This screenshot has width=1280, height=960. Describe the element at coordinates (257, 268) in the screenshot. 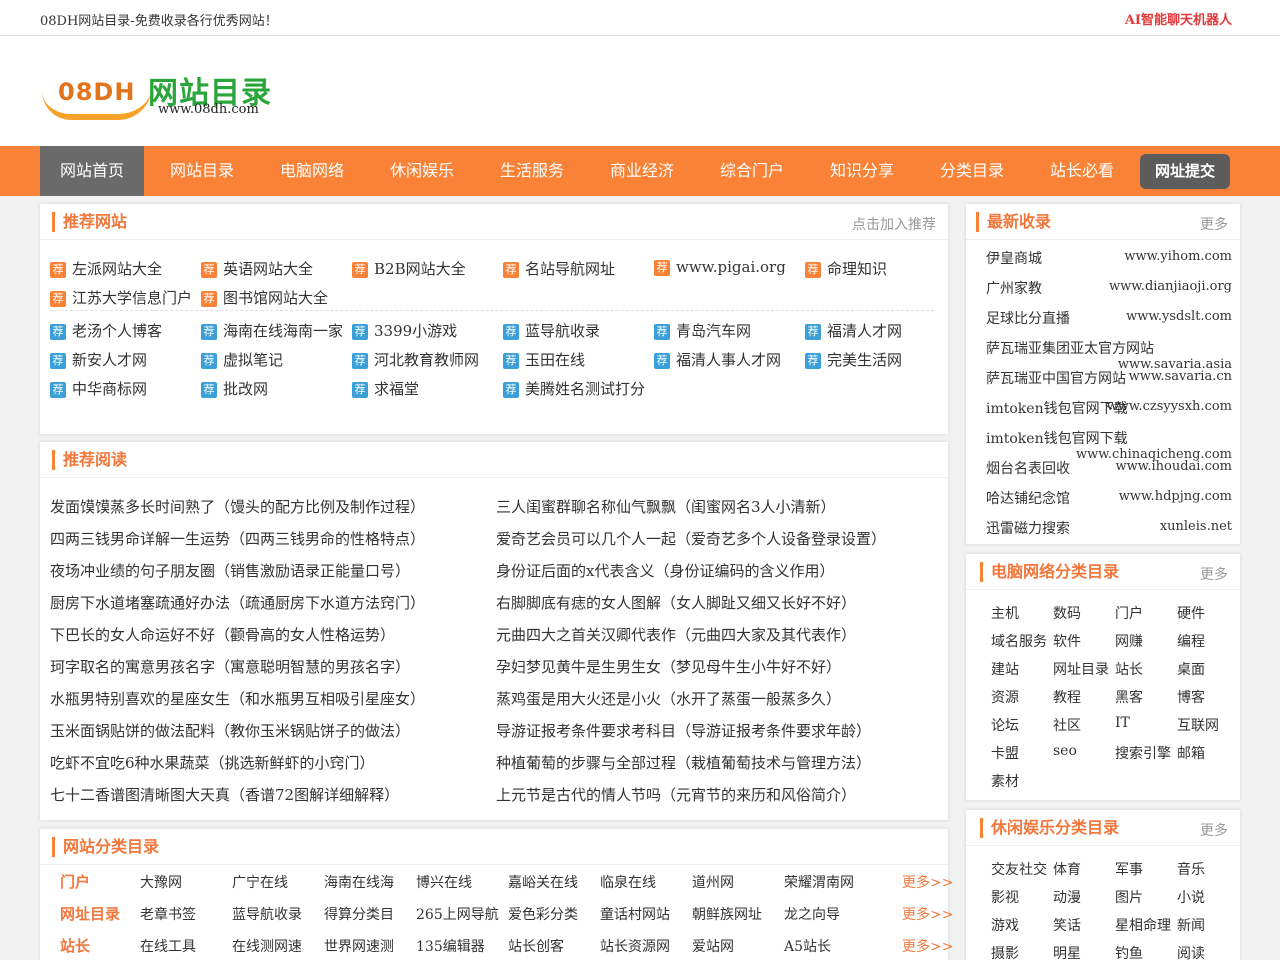

I see `featured-site-link: 荐英语网站大全` at that location.